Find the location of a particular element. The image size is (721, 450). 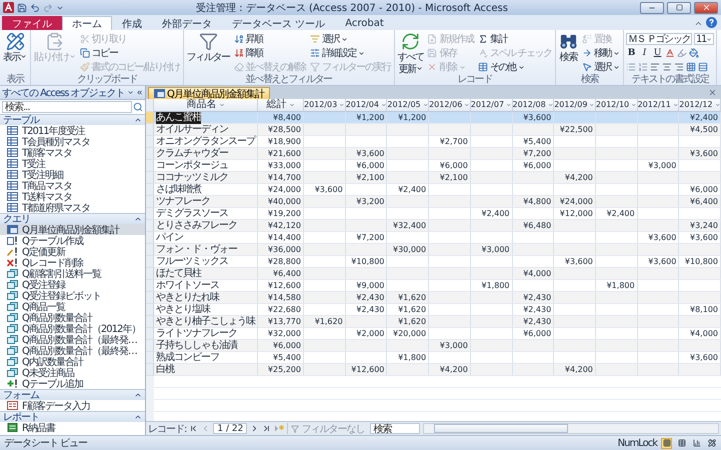

nav-item: Q未受注商品 is located at coordinates (72, 372).